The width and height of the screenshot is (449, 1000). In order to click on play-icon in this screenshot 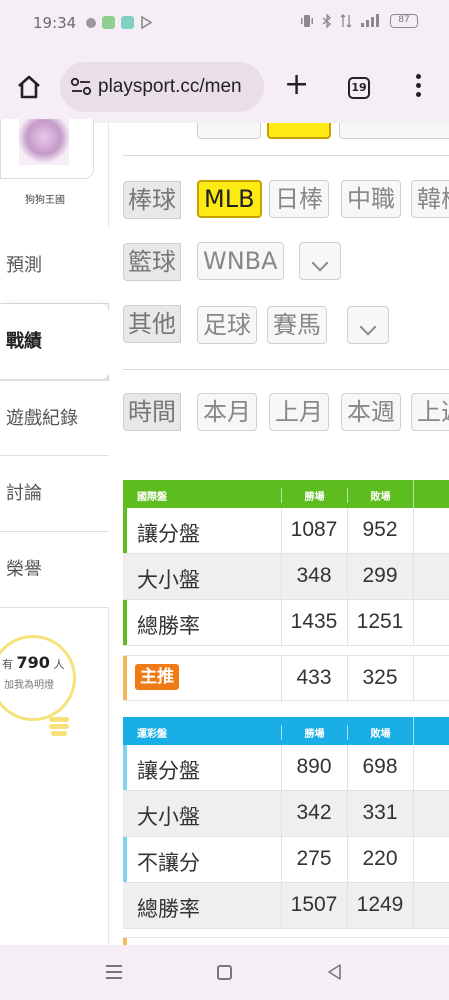, I will do `click(147, 22)`.